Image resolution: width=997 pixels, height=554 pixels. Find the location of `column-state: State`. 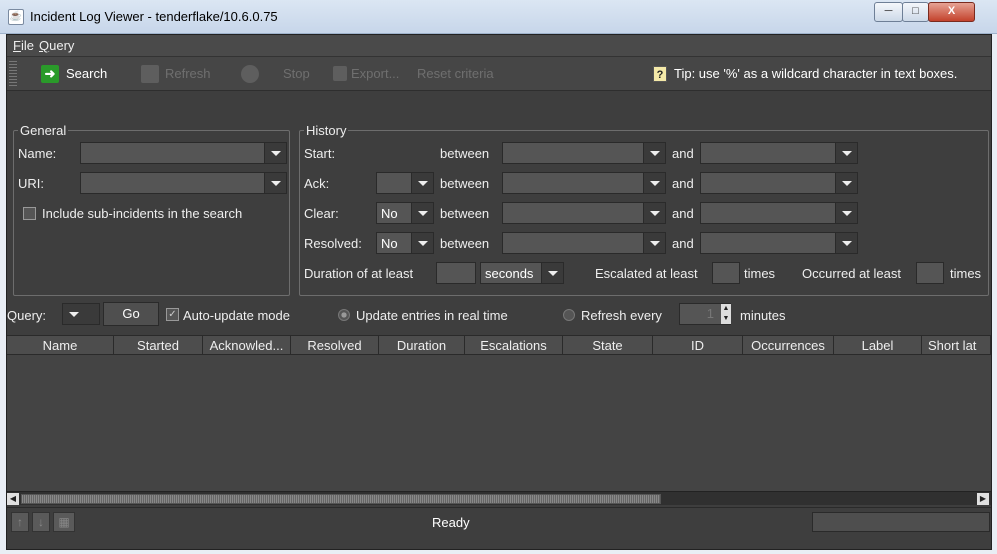

column-state: State is located at coordinates (608, 345).